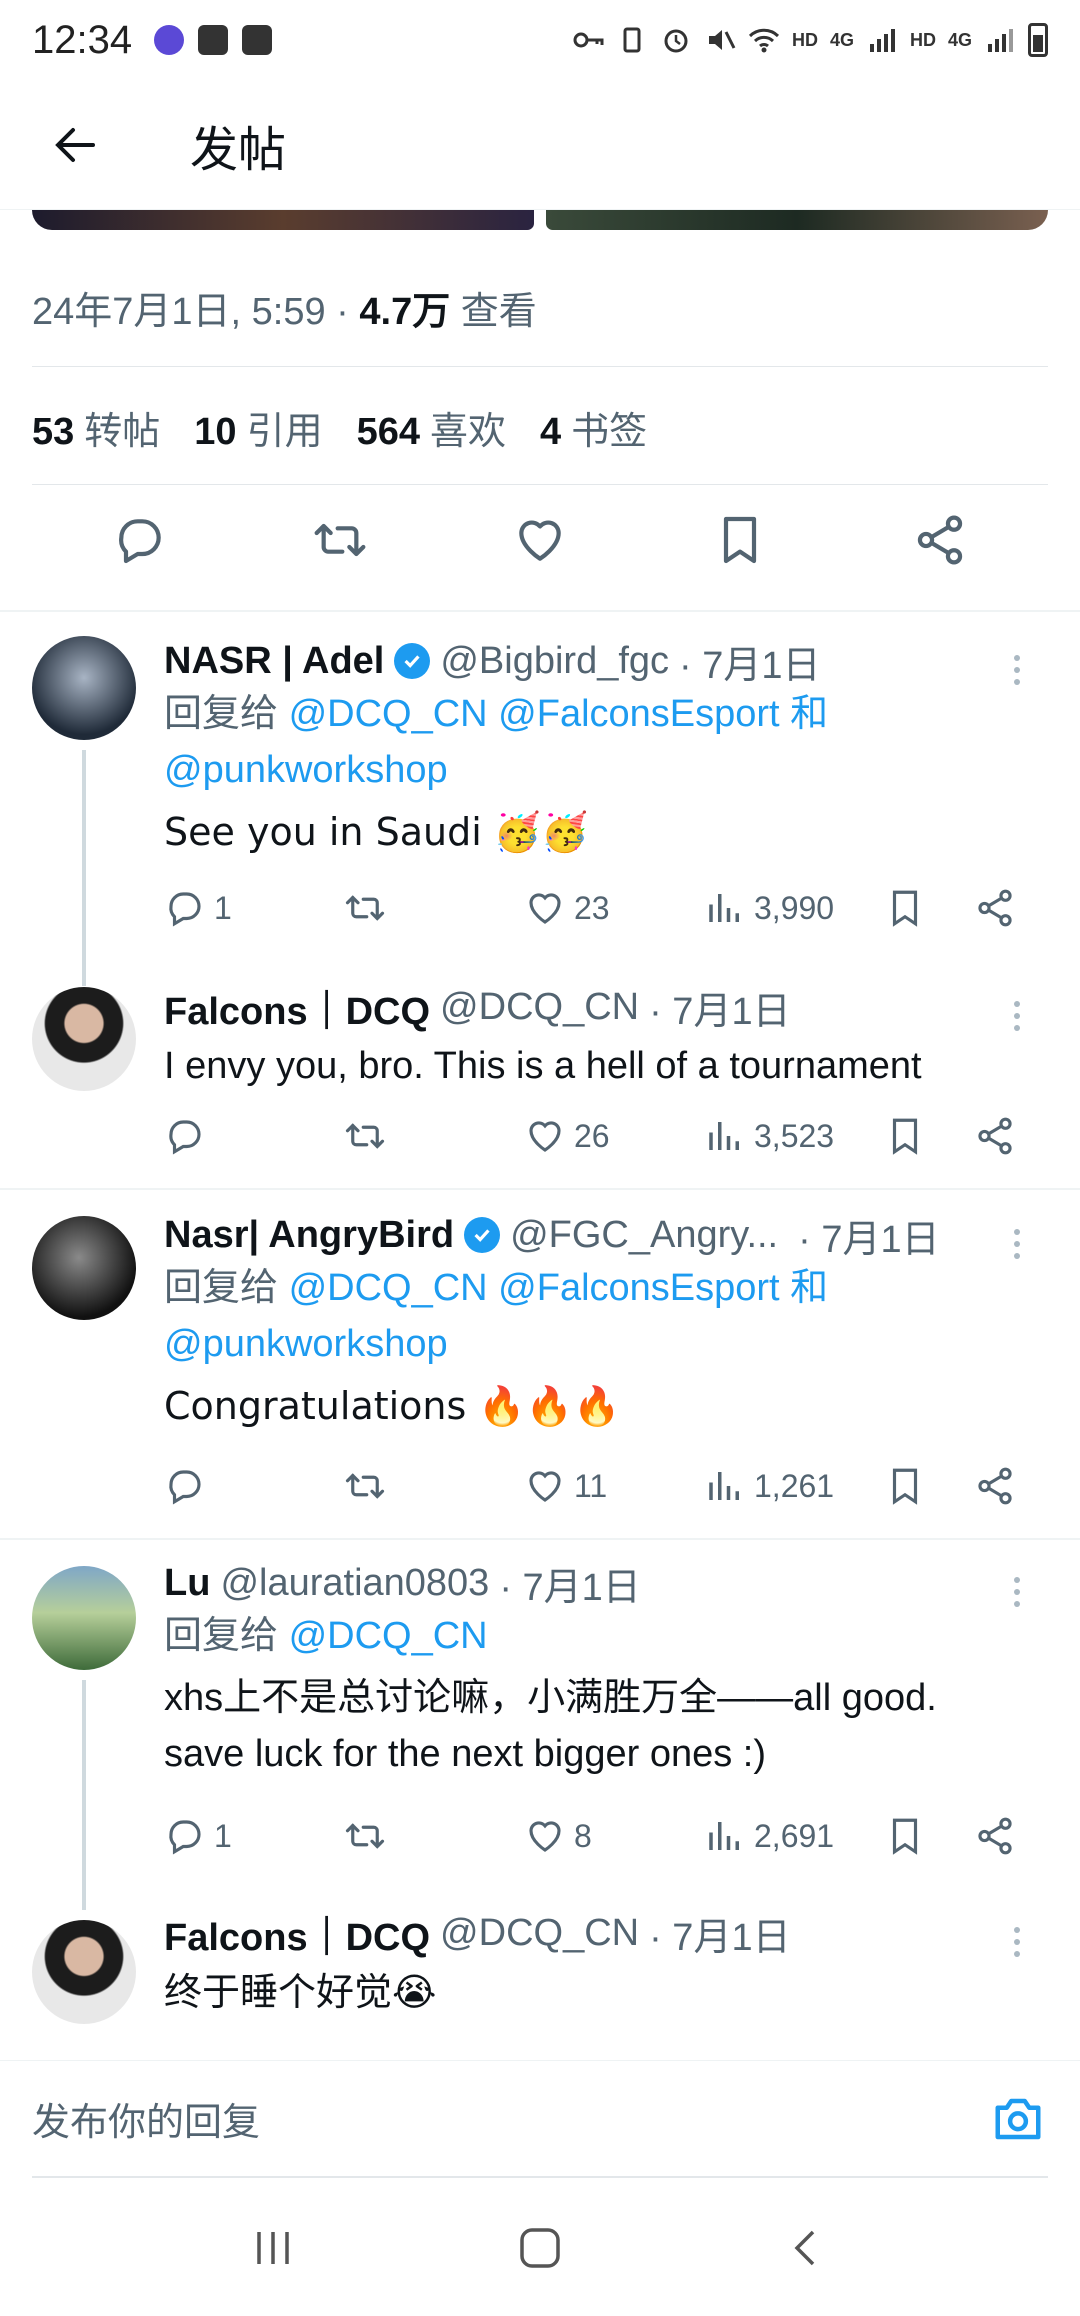  Describe the element at coordinates (794, 1486) in the screenshot. I see `reply-views-button: 1,261` at that location.